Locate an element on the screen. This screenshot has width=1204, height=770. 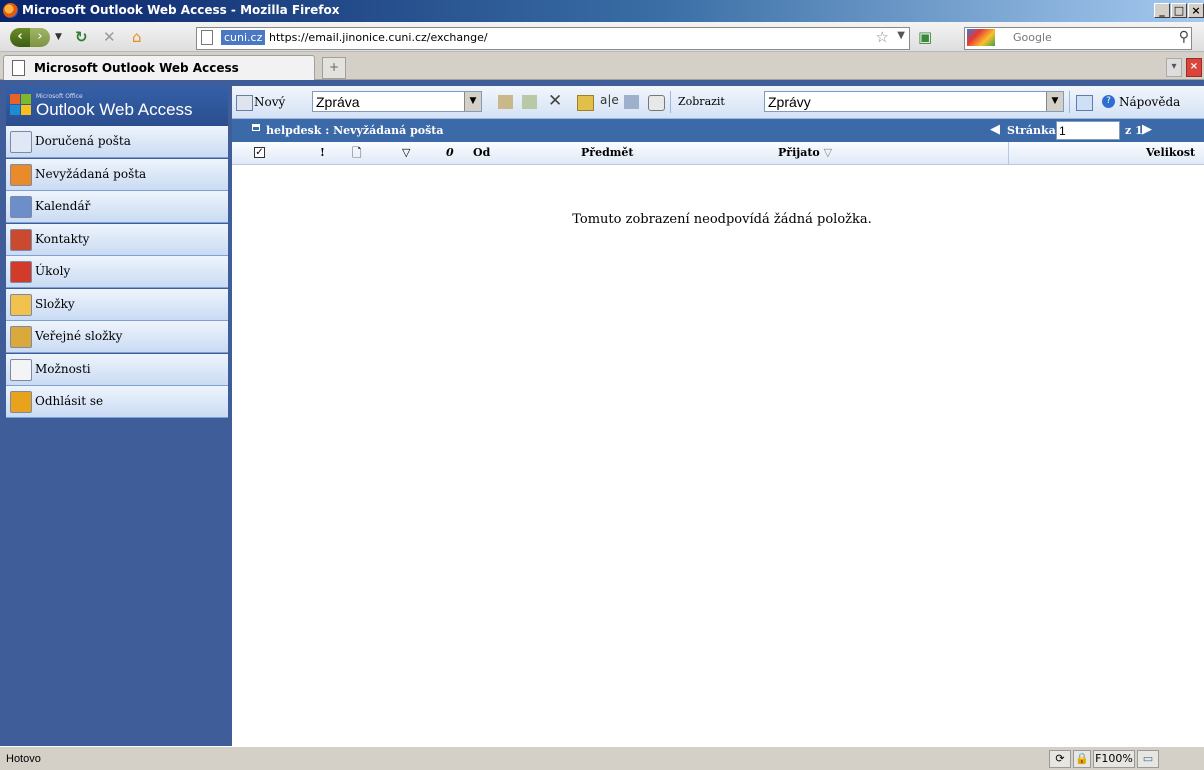
tab-bar: Microsoft Outlook Web Access + ▾ × is located at coordinates (602, 66).